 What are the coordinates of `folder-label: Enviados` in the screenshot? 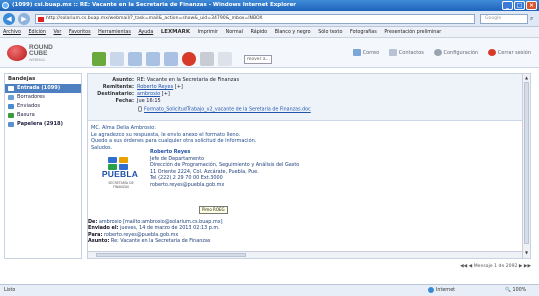 It's located at (29, 106).